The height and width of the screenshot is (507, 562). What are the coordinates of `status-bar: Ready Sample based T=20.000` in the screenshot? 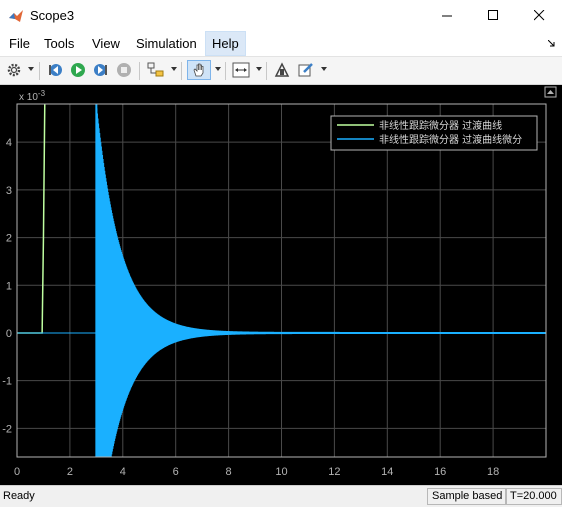 It's located at (281, 496).